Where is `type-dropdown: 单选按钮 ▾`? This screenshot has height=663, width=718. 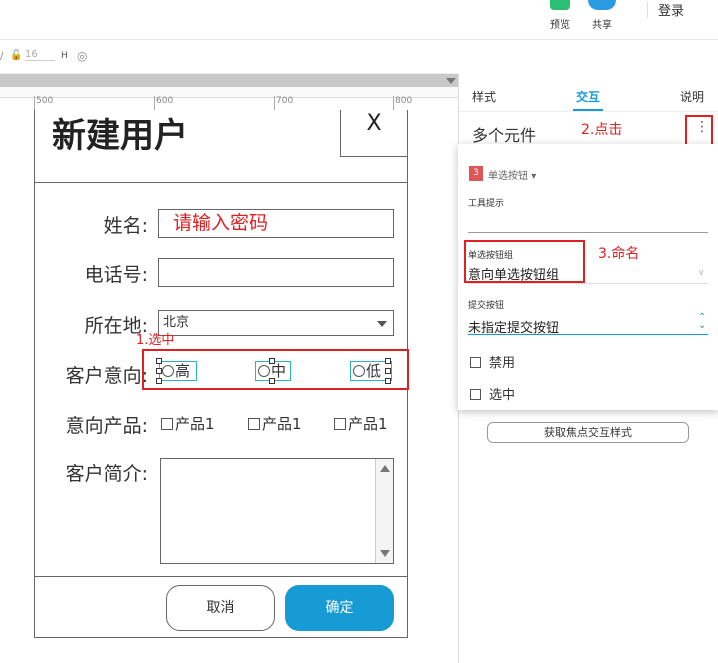 type-dropdown: 单选按钮 ▾ is located at coordinates (512, 174).